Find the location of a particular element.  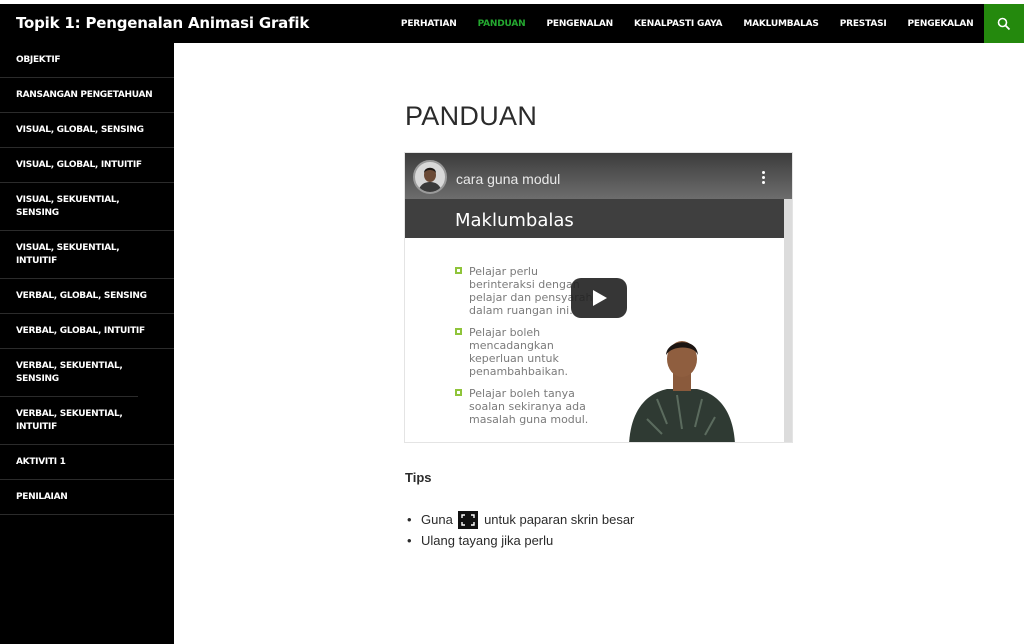

sidebar-item-objektif: OBJEKTIF is located at coordinates (87, 60).